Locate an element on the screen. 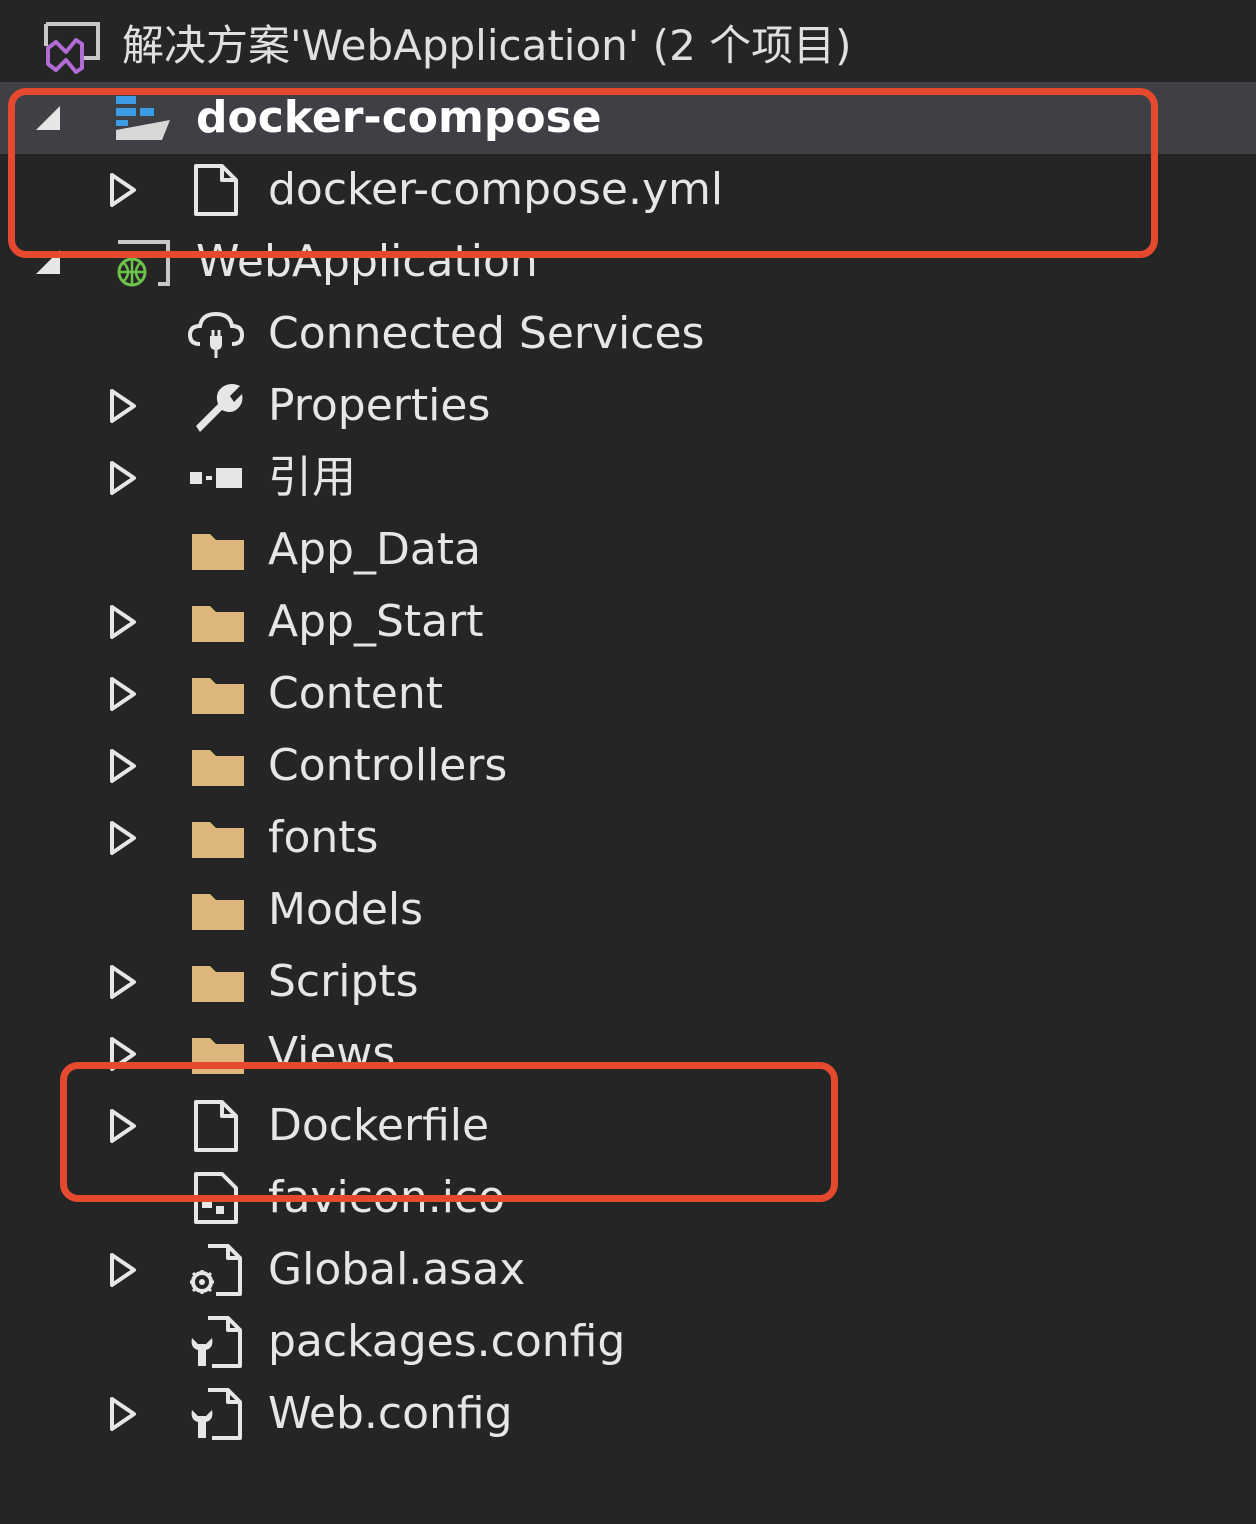 The height and width of the screenshot is (1524, 1256). web-project-icon is located at coordinates (143, 263).